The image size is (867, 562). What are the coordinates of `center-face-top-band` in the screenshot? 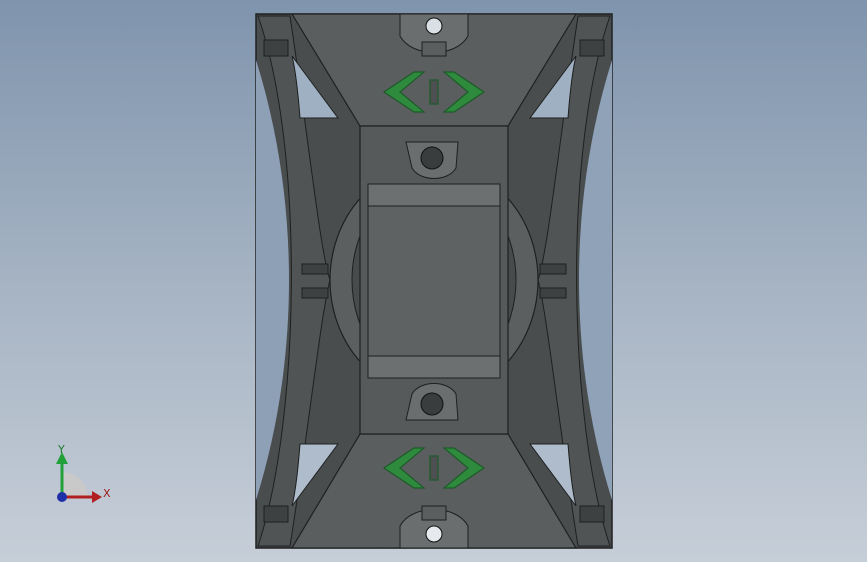 It's located at (434, 195).